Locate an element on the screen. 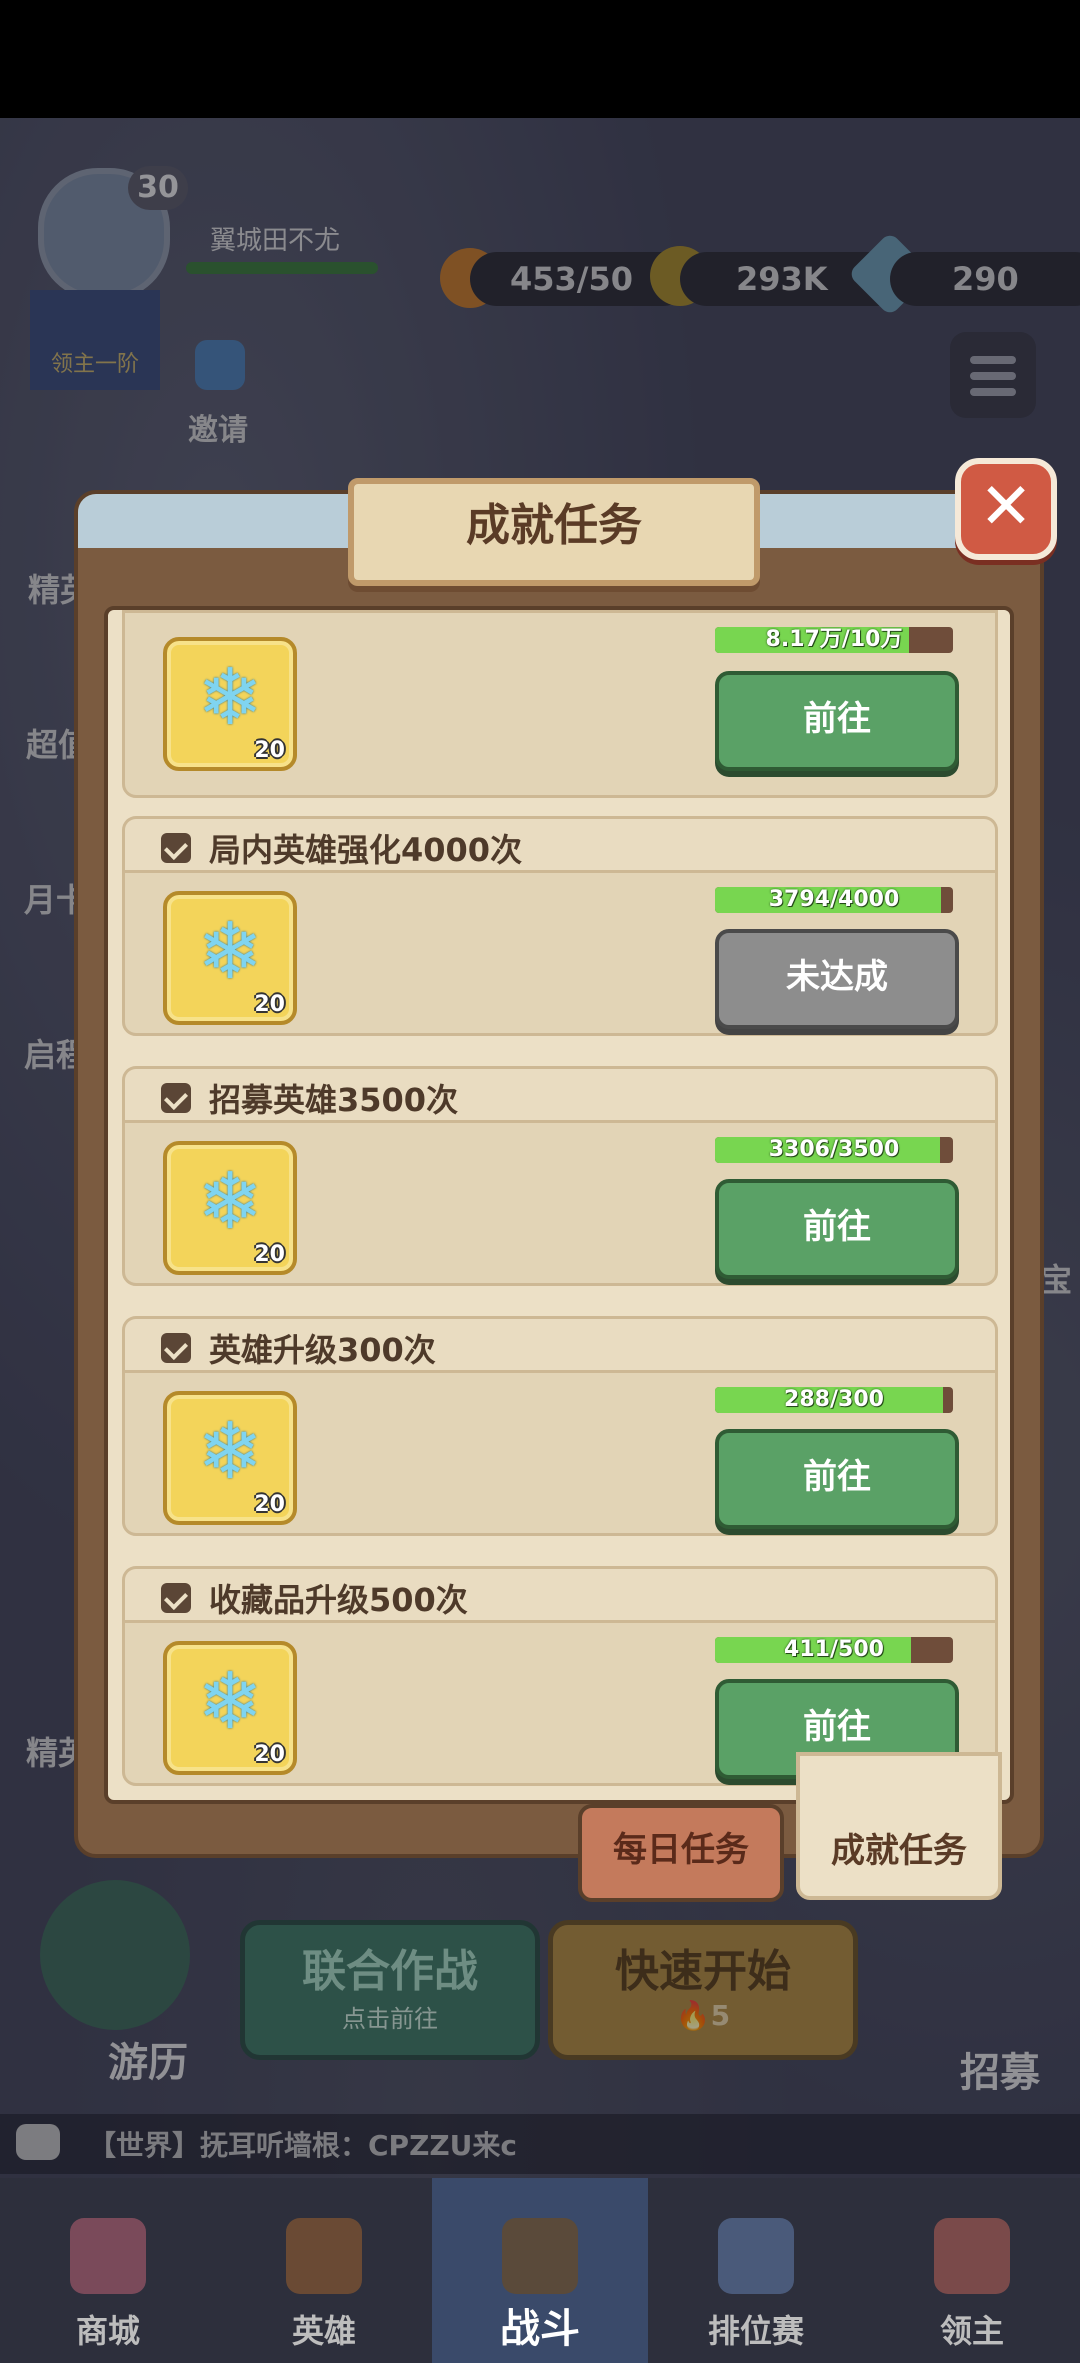  shield-icon is located at coordinates (756, 2256).